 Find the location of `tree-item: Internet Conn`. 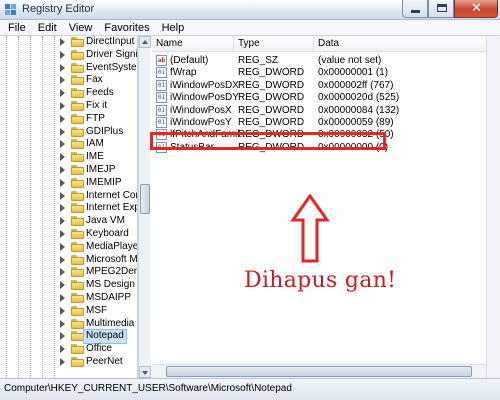

tree-item: Internet Conn is located at coordinates (68, 196).